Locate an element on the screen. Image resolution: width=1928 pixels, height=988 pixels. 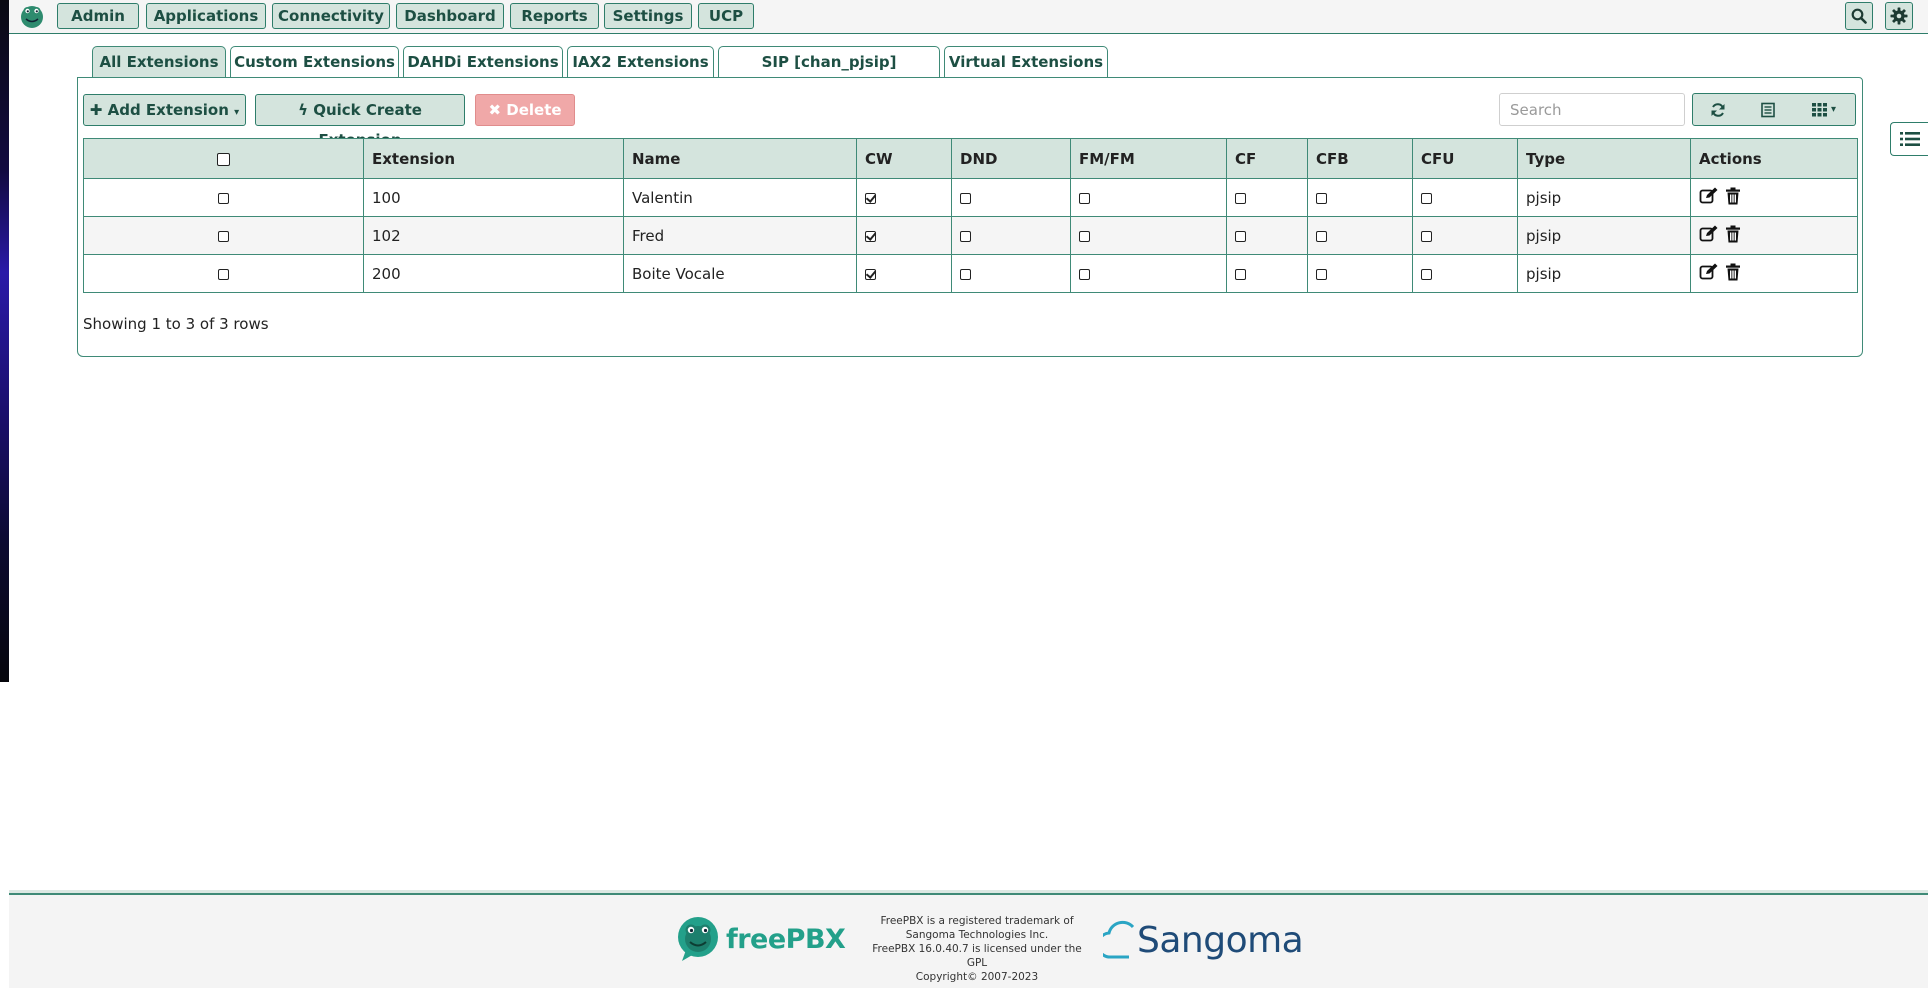
select-all-header is located at coordinates (223, 158).